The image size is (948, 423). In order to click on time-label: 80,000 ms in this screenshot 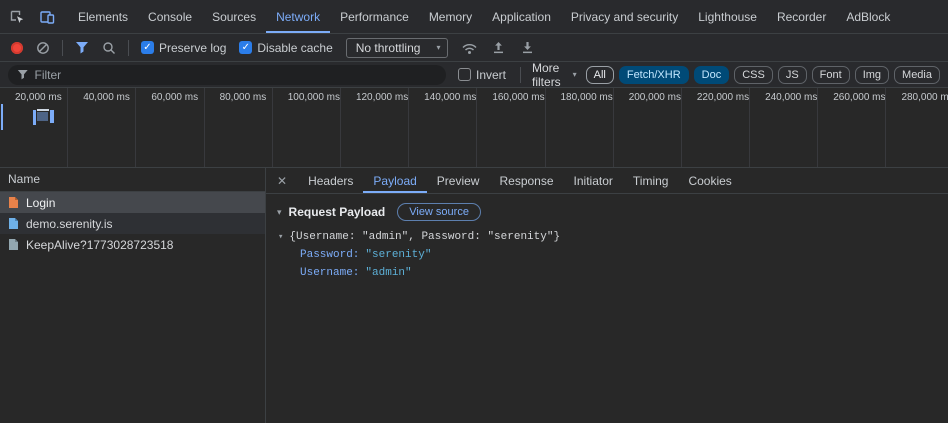, I will do `click(239, 127)`.